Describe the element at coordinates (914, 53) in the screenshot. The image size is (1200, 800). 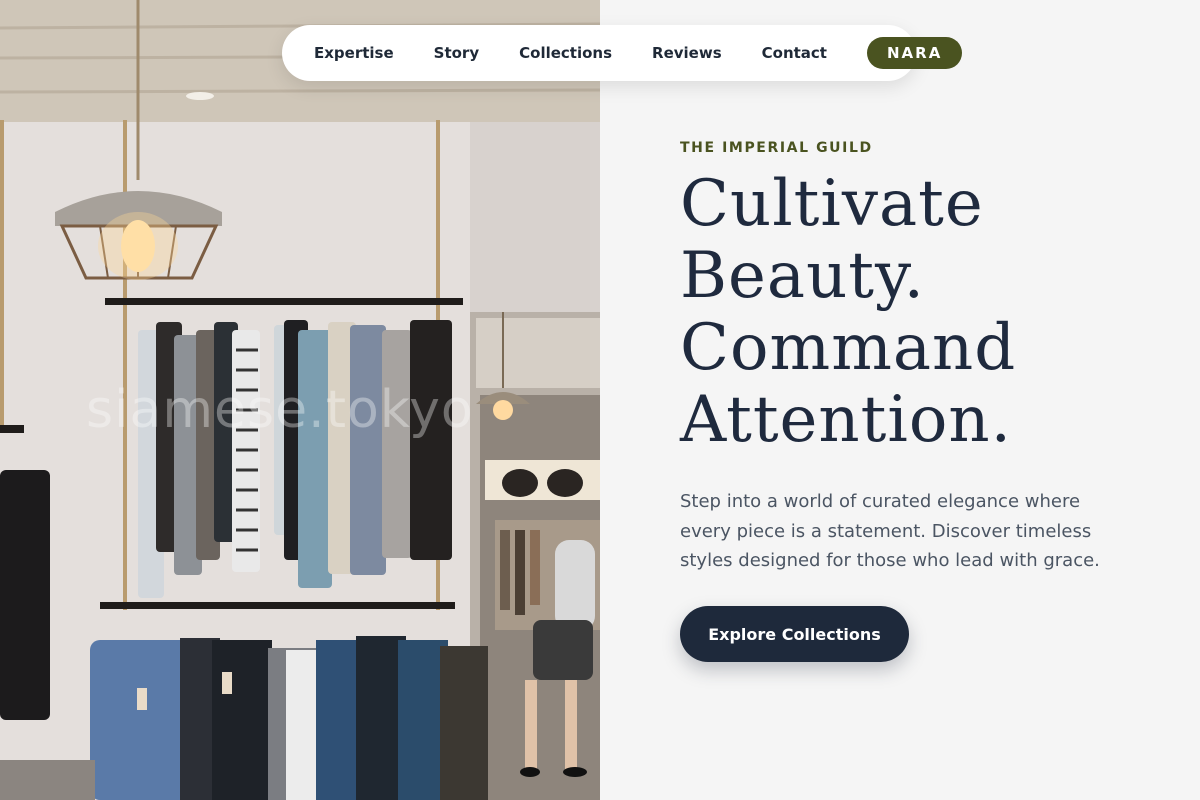
I see `brand-logo-button: NARA` at that location.